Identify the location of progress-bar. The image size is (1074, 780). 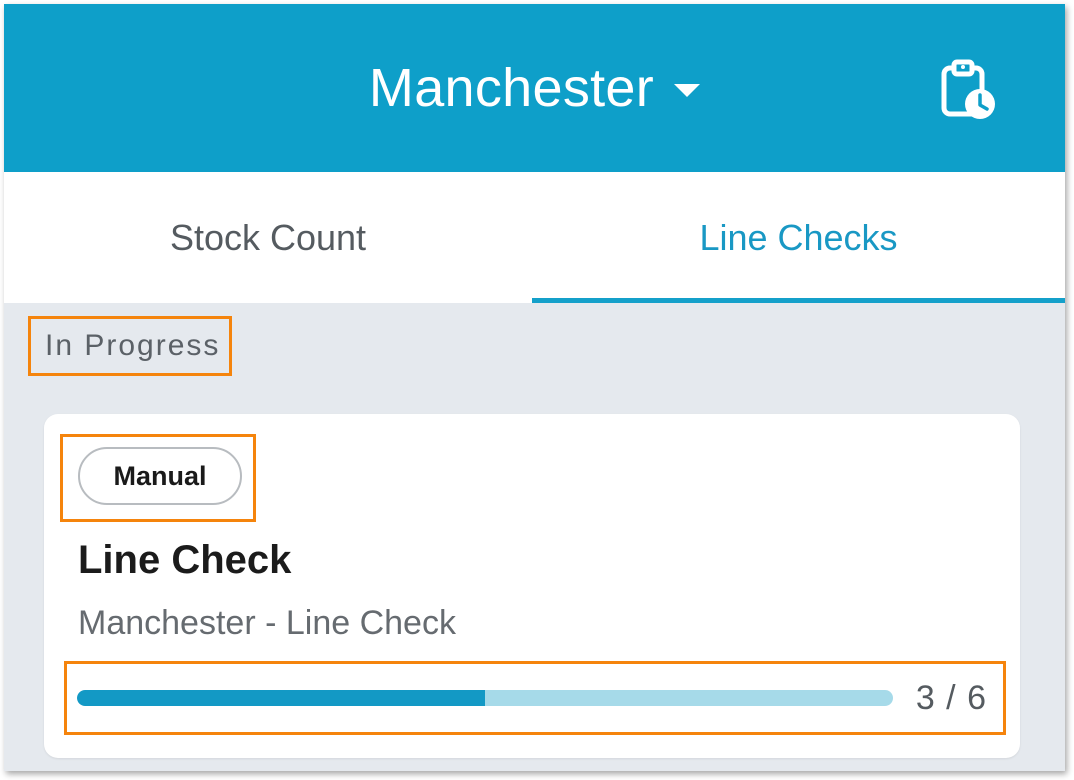
(485, 698).